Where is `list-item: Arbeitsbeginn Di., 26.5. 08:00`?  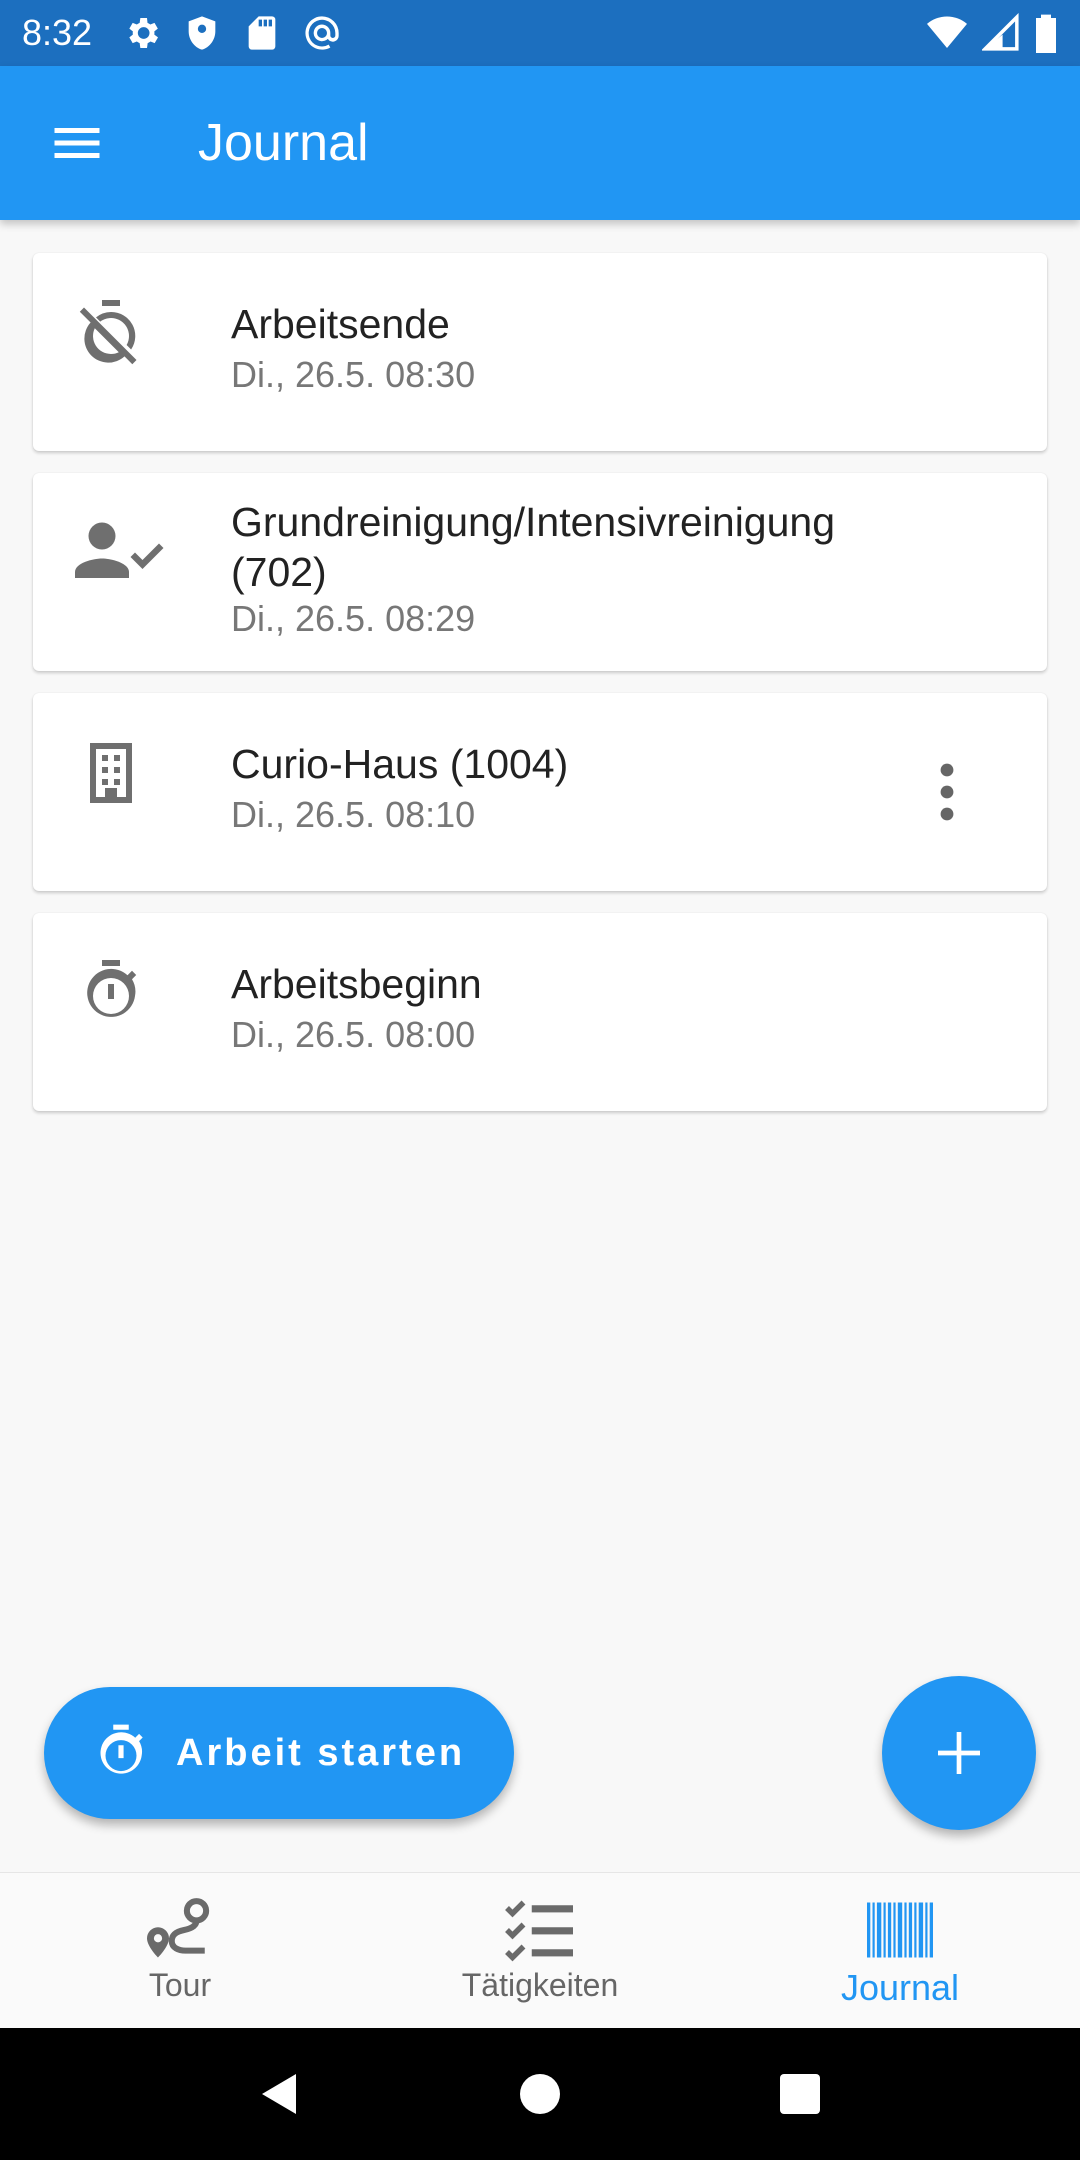
list-item: Arbeitsbeginn Di., 26.5. 08:00 is located at coordinates (540, 1012).